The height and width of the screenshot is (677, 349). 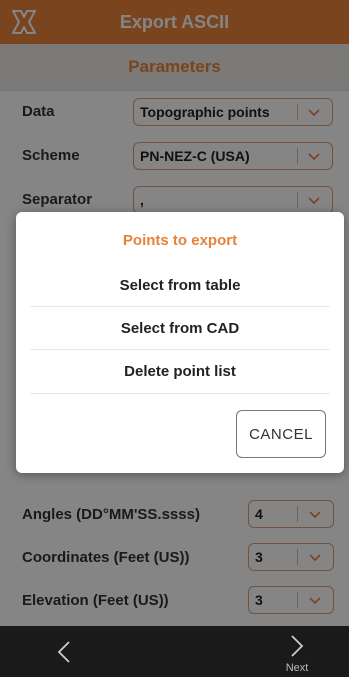 What do you see at coordinates (180, 240) in the screenshot?
I see `dialog-title: Points to export` at bounding box center [180, 240].